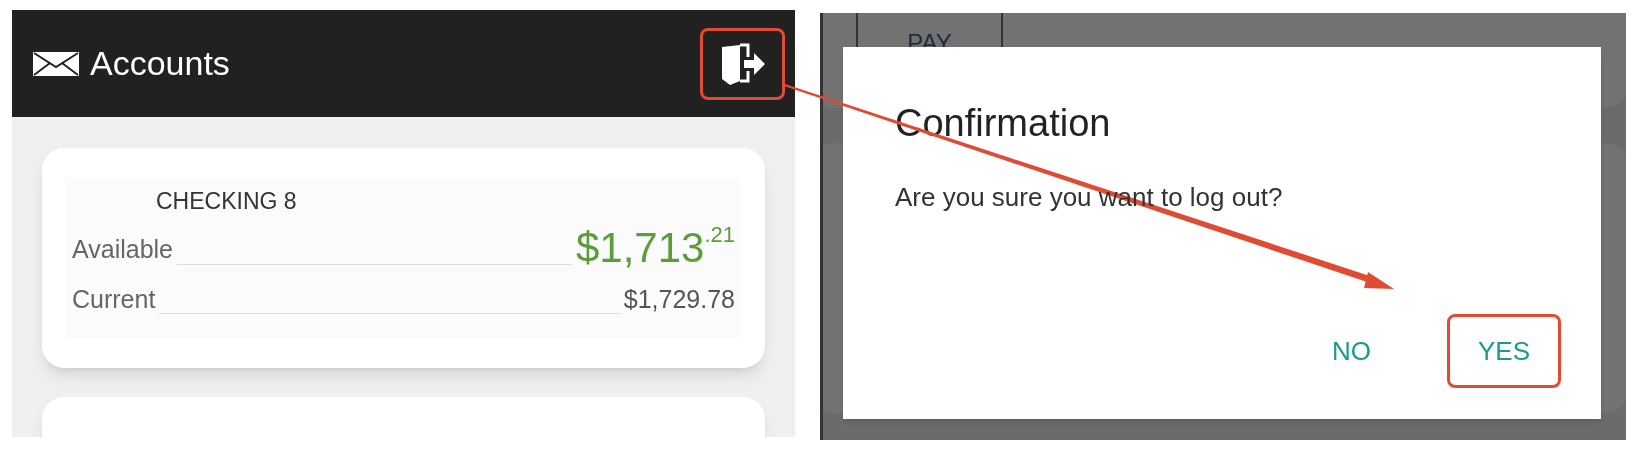 The width and height of the screenshot is (1632, 455). What do you see at coordinates (1003, 123) in the screenshot?
I see `dialog-title: Confirmation` at bounding box center [1003, 123].